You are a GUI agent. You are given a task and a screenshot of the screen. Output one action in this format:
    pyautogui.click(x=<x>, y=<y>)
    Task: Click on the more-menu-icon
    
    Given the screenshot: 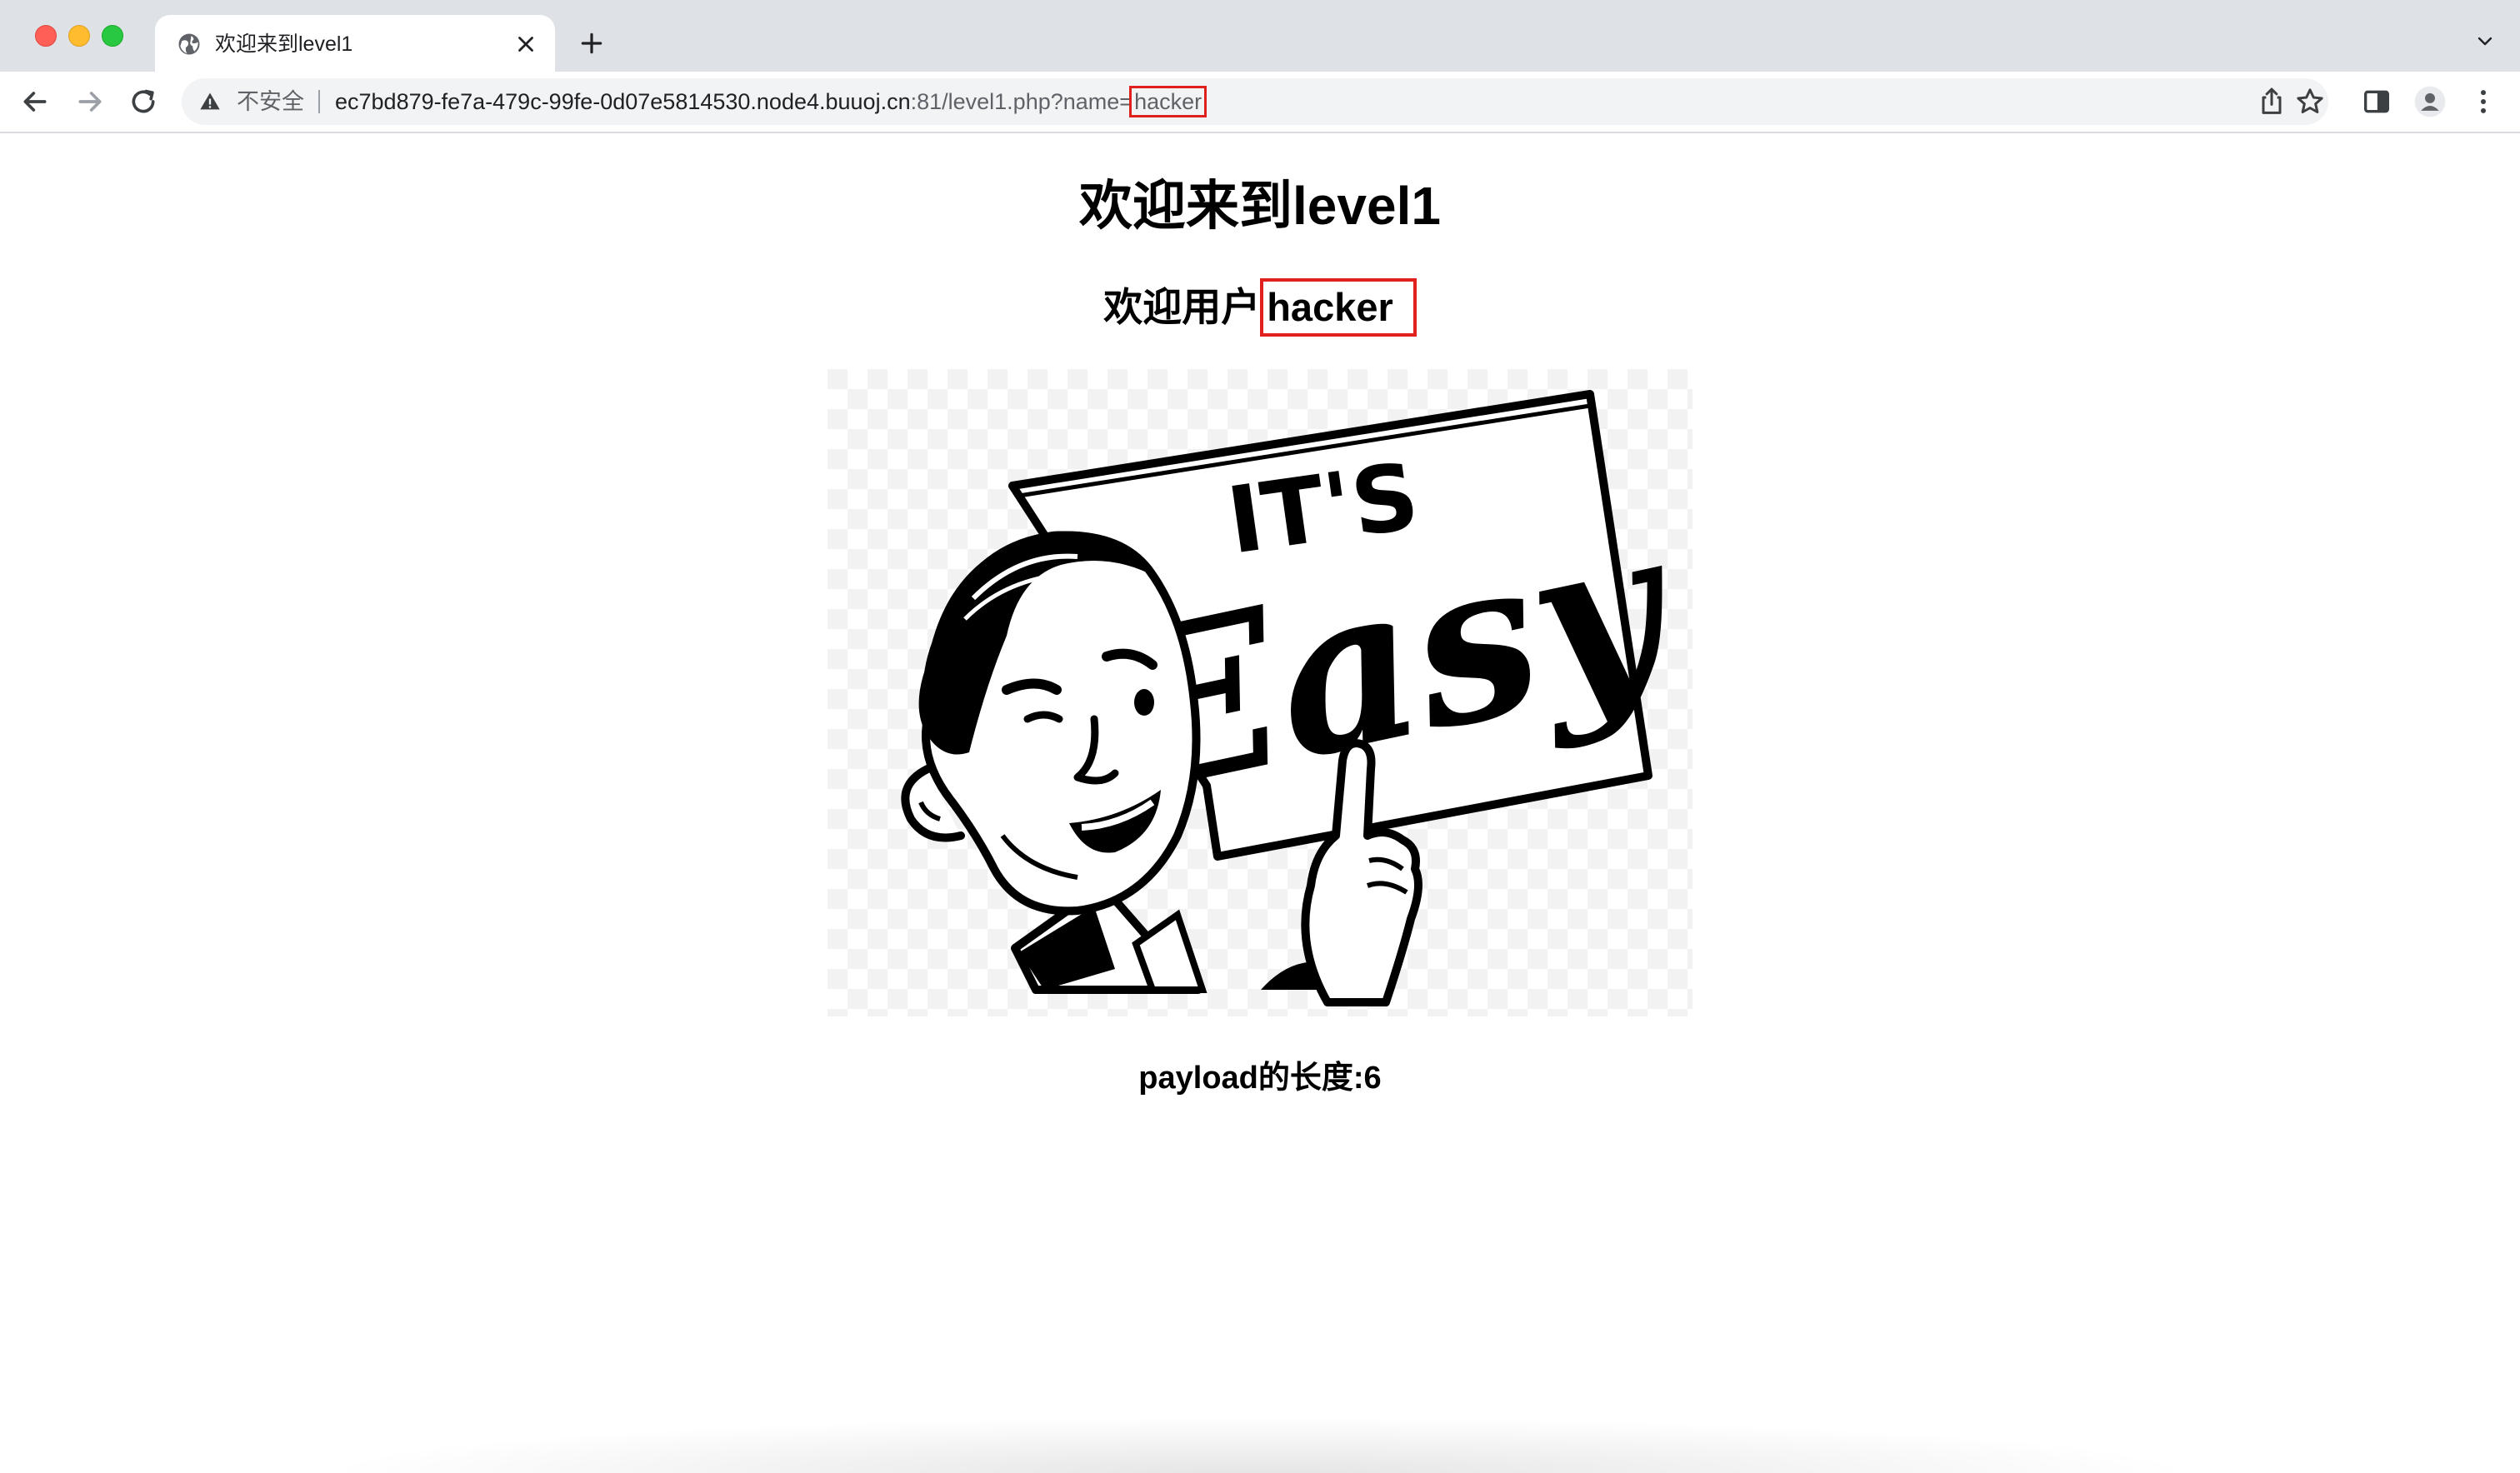 What is the action you would take?
    pyautogui.click(x=2483, y=102)
    